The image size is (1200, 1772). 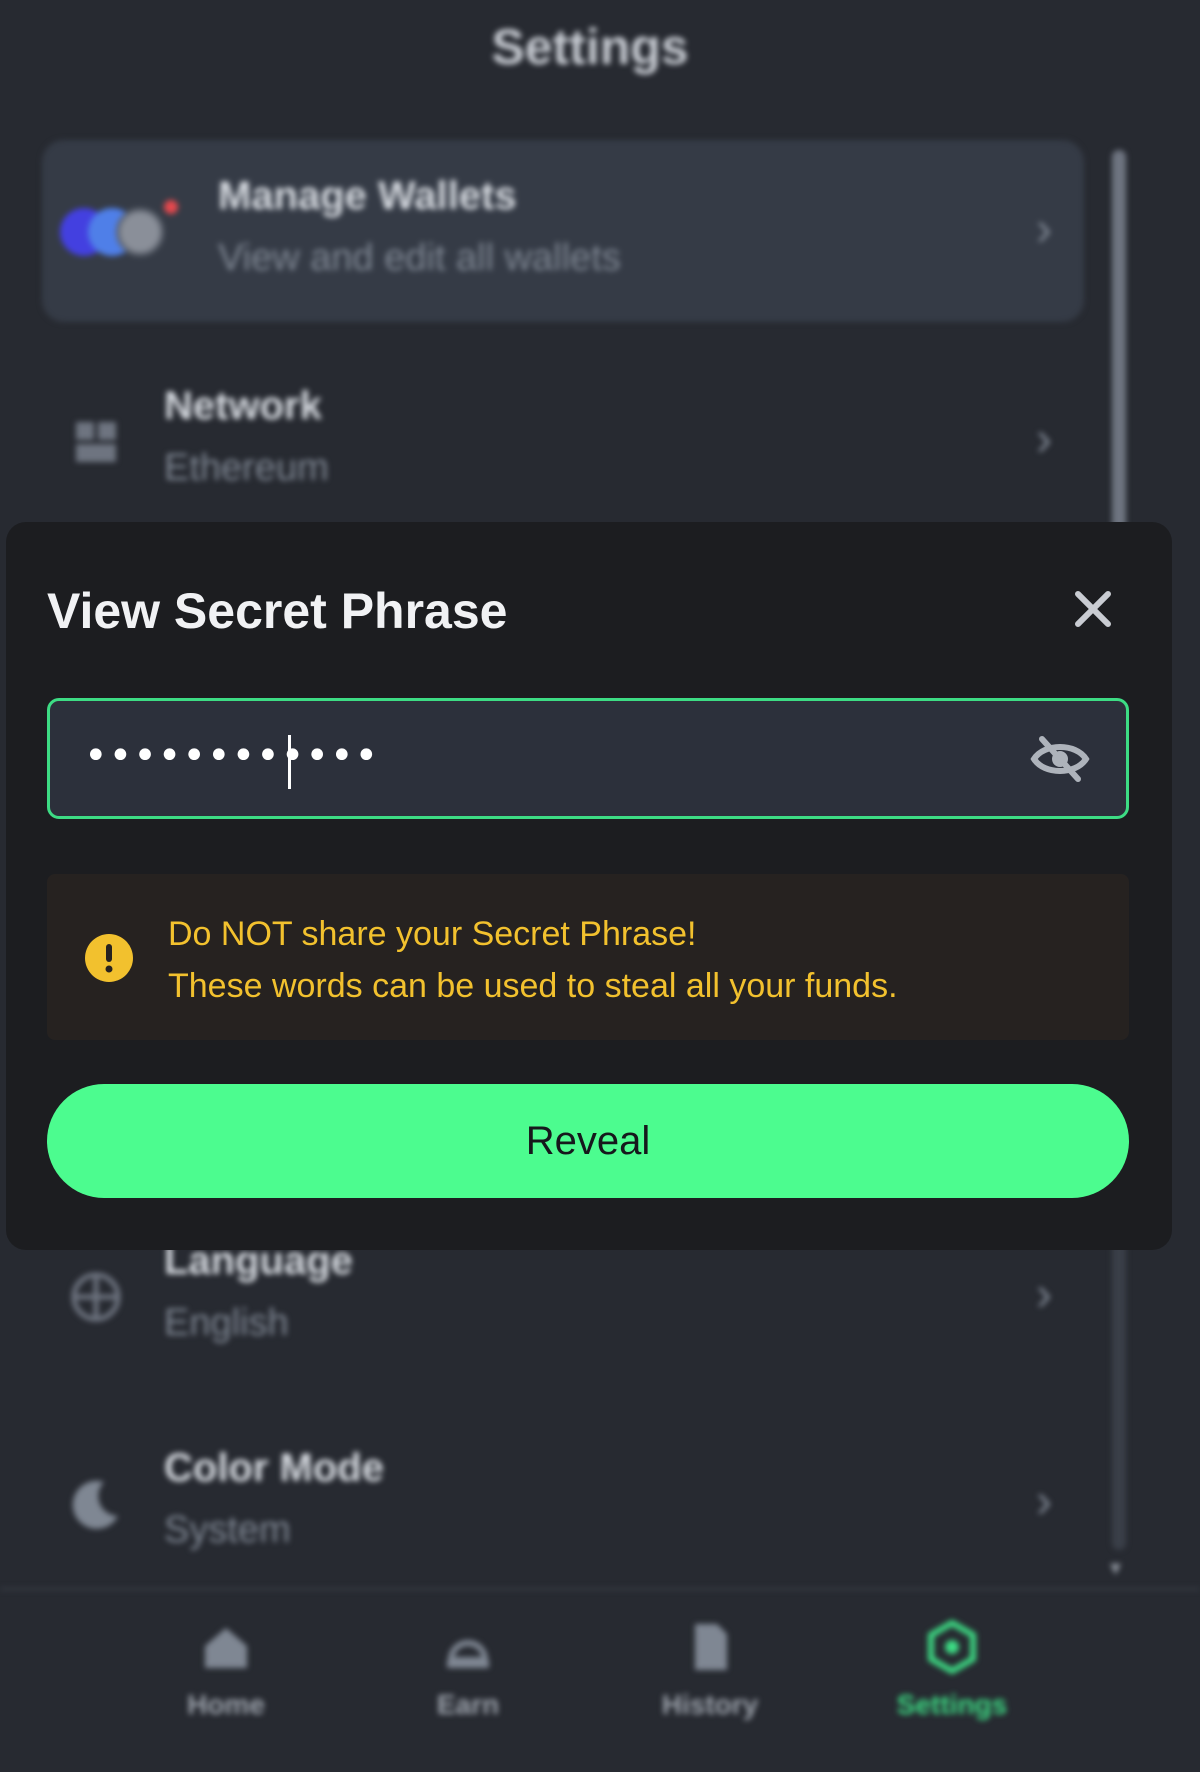 I want to click on password-input: ••••••••••••, so click(x=231, y=756).